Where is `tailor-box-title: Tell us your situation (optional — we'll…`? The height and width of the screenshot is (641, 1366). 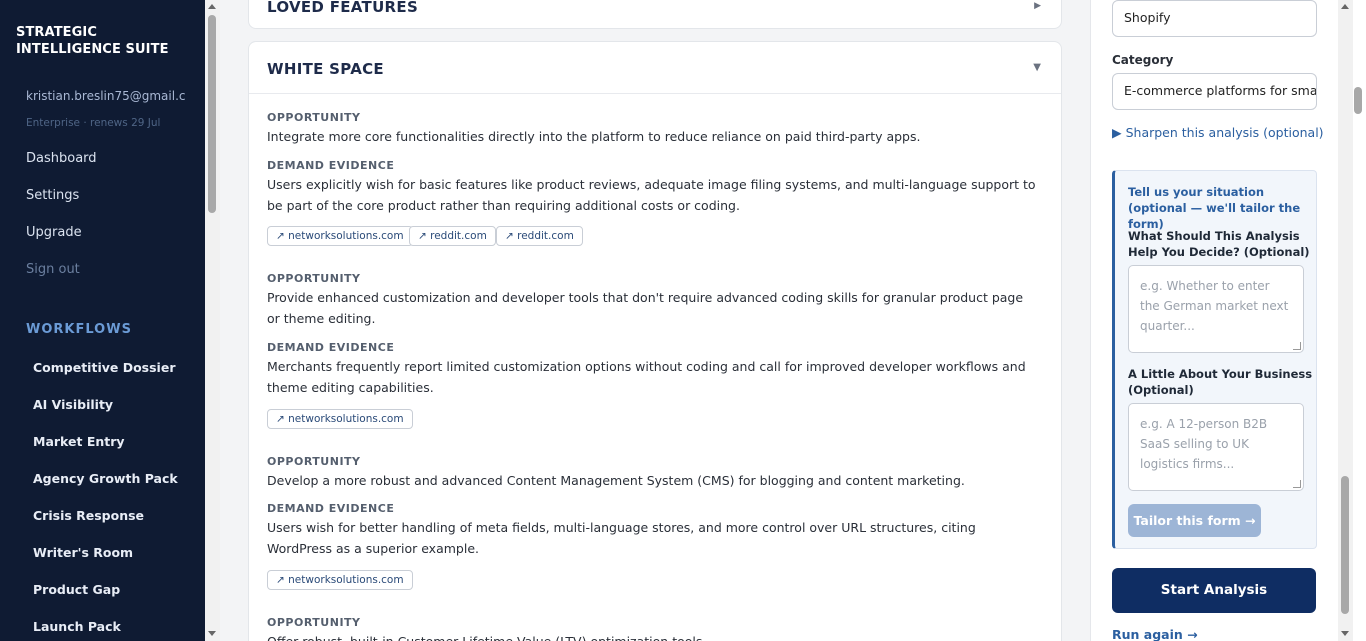
tailor-box-title: Tell us your situation (optional — we'll… is located at coordinates (1214, 208).